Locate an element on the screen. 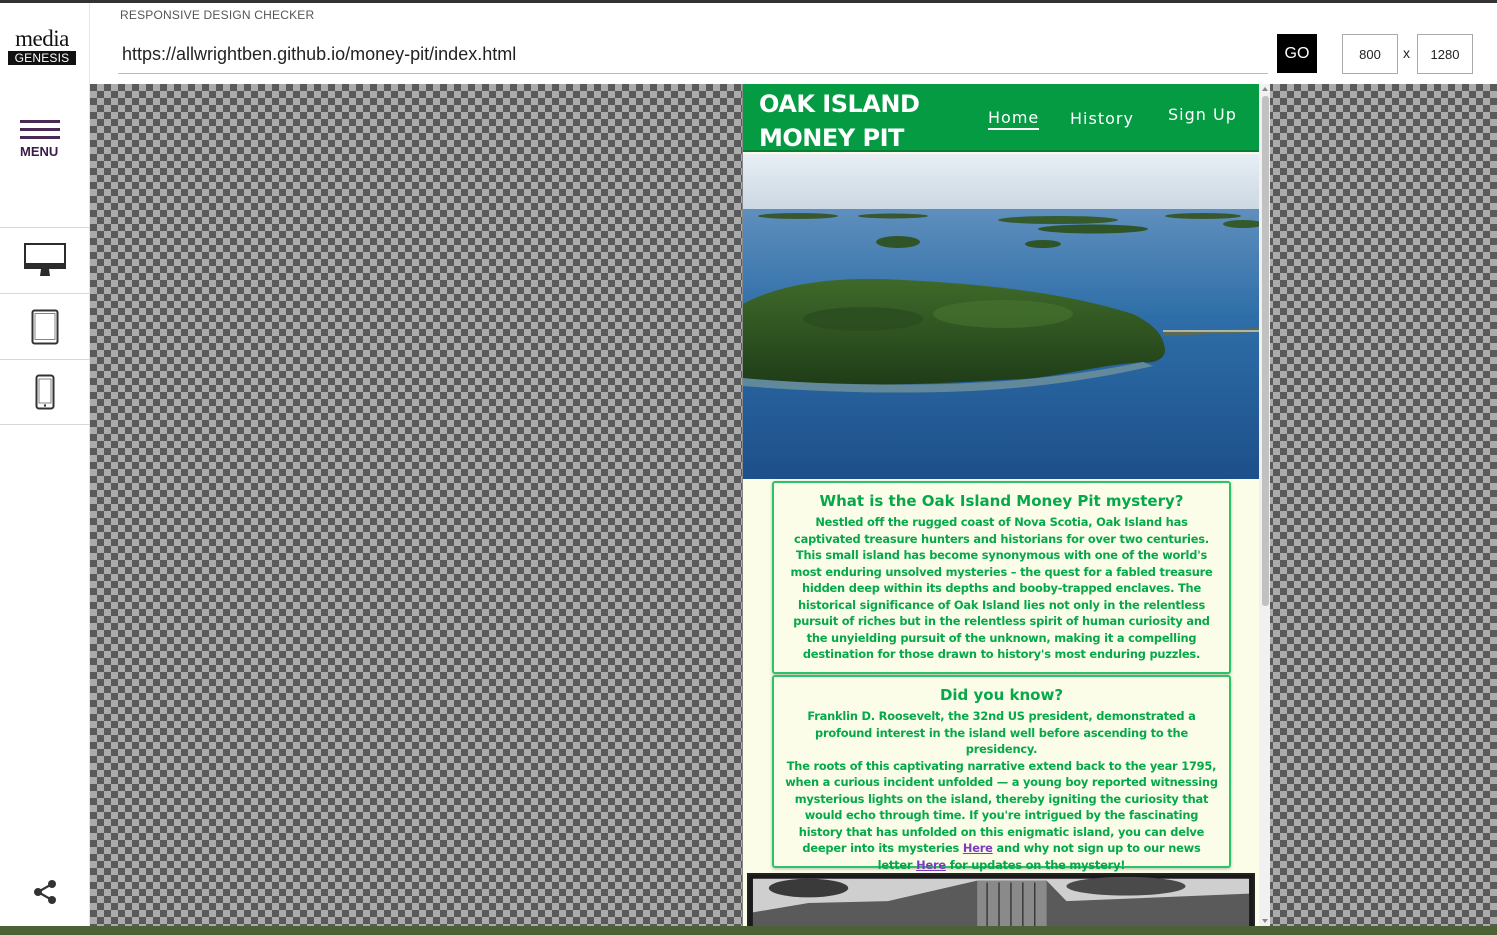  site-logo-line1: OAK ISLAND is located at coordinates (839, 104).